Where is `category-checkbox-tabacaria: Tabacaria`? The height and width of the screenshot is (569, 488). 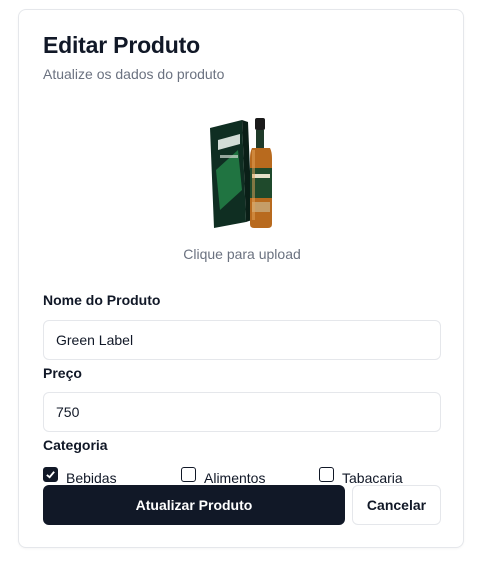 category-checkbox-tabacaria: Tabacaria is located at coordinates (361, 476).